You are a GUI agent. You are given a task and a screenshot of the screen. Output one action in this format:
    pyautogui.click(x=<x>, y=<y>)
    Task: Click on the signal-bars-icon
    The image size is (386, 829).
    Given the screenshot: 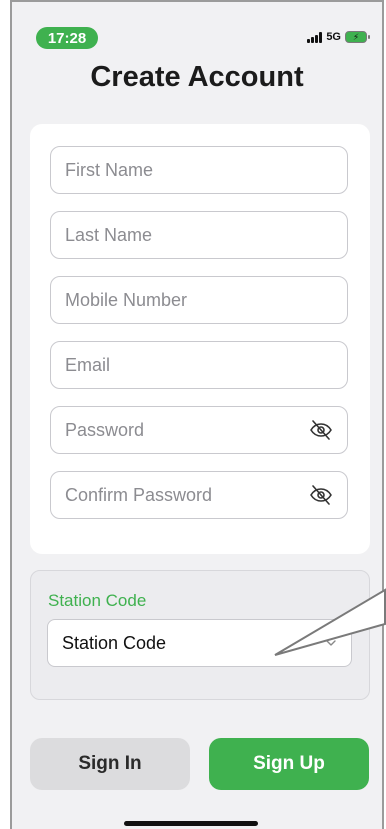 What is the action you would take?
    pyautogui.click(x=315, y=37)
    